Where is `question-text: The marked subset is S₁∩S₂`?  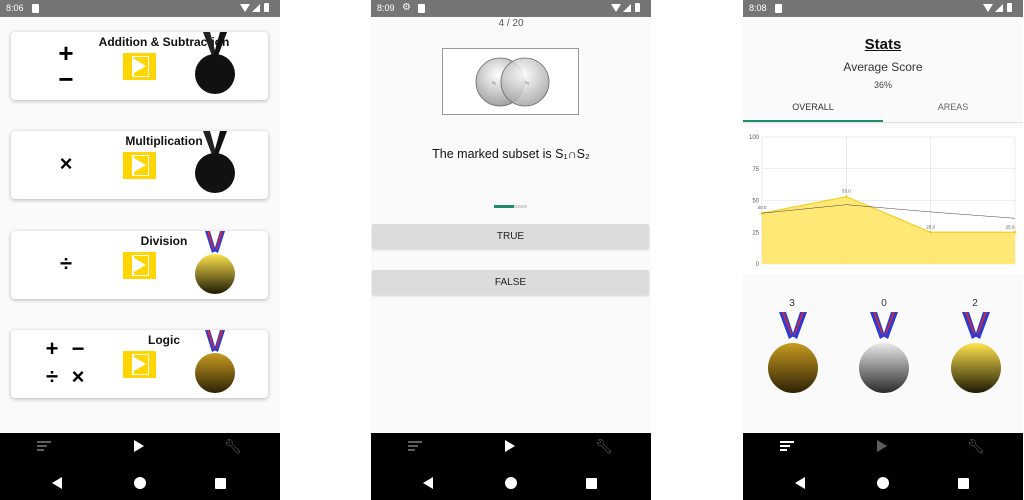 question-text: The marked subset is S₁∩S₂ is located at coordinates (511, 154).